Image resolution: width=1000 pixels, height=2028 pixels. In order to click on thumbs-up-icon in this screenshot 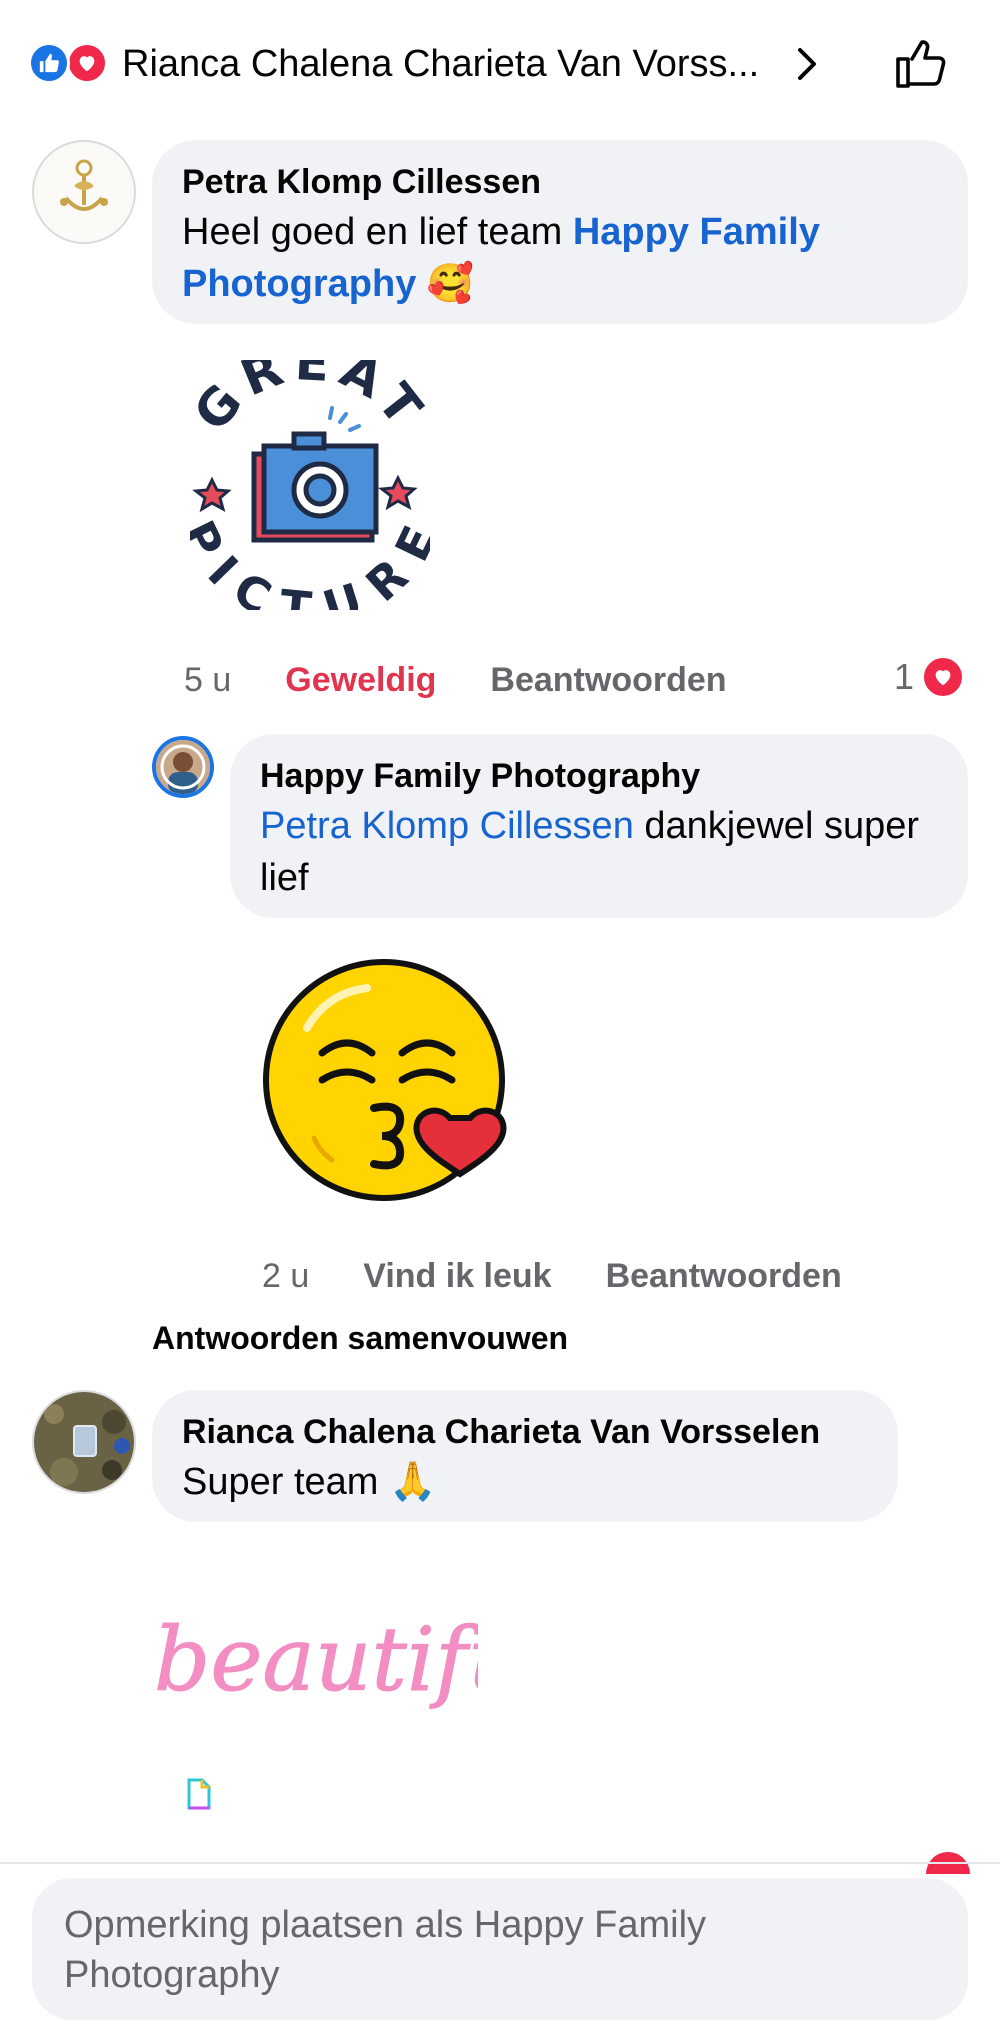, I will do `click(921, 63)`.